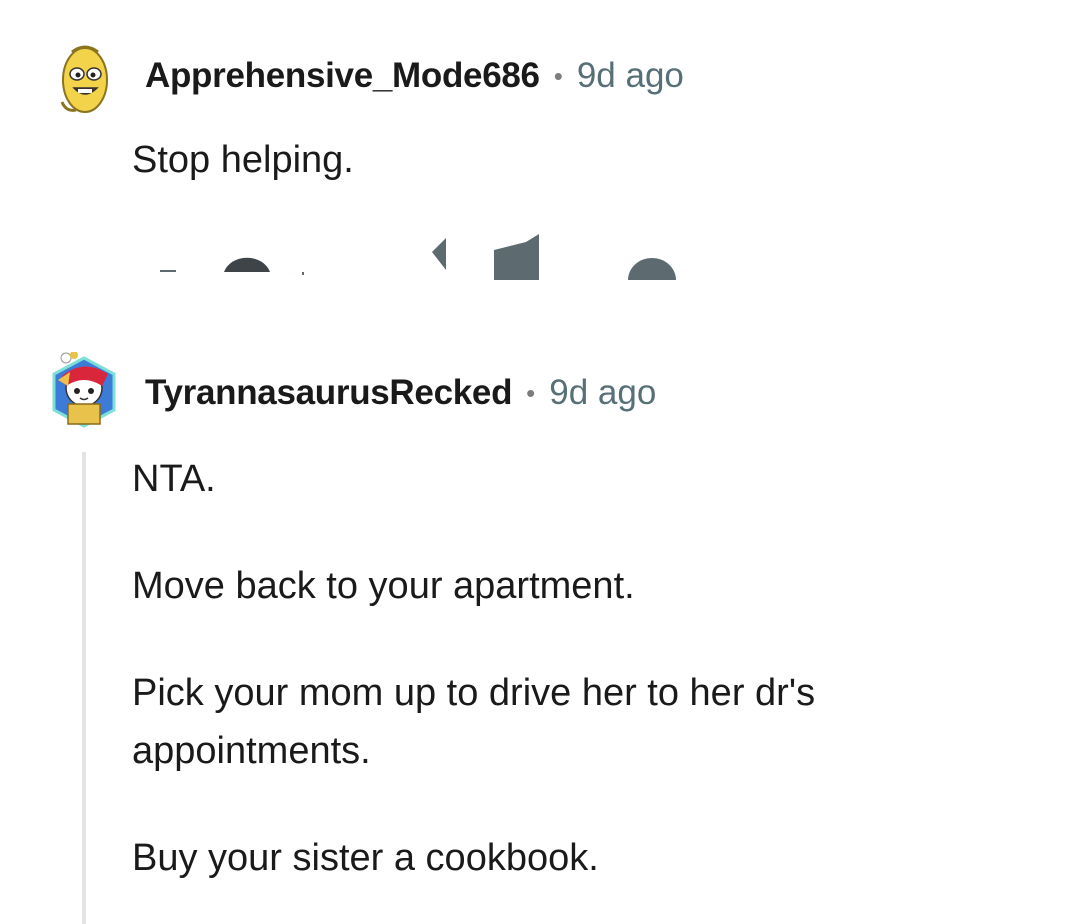 The image size is (1080, 924). Describe the element at coordinates (247, 264) in the screenshot. I see `vote-count-icon` at that location.